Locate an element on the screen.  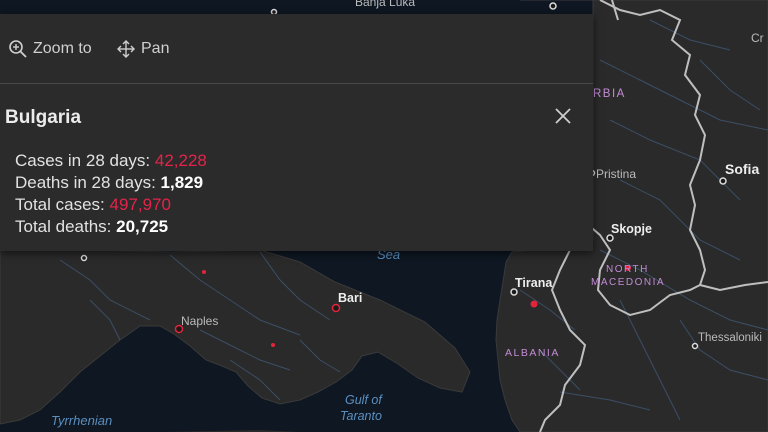
stat-value: 1,829 is located at coordinates (182, 182).